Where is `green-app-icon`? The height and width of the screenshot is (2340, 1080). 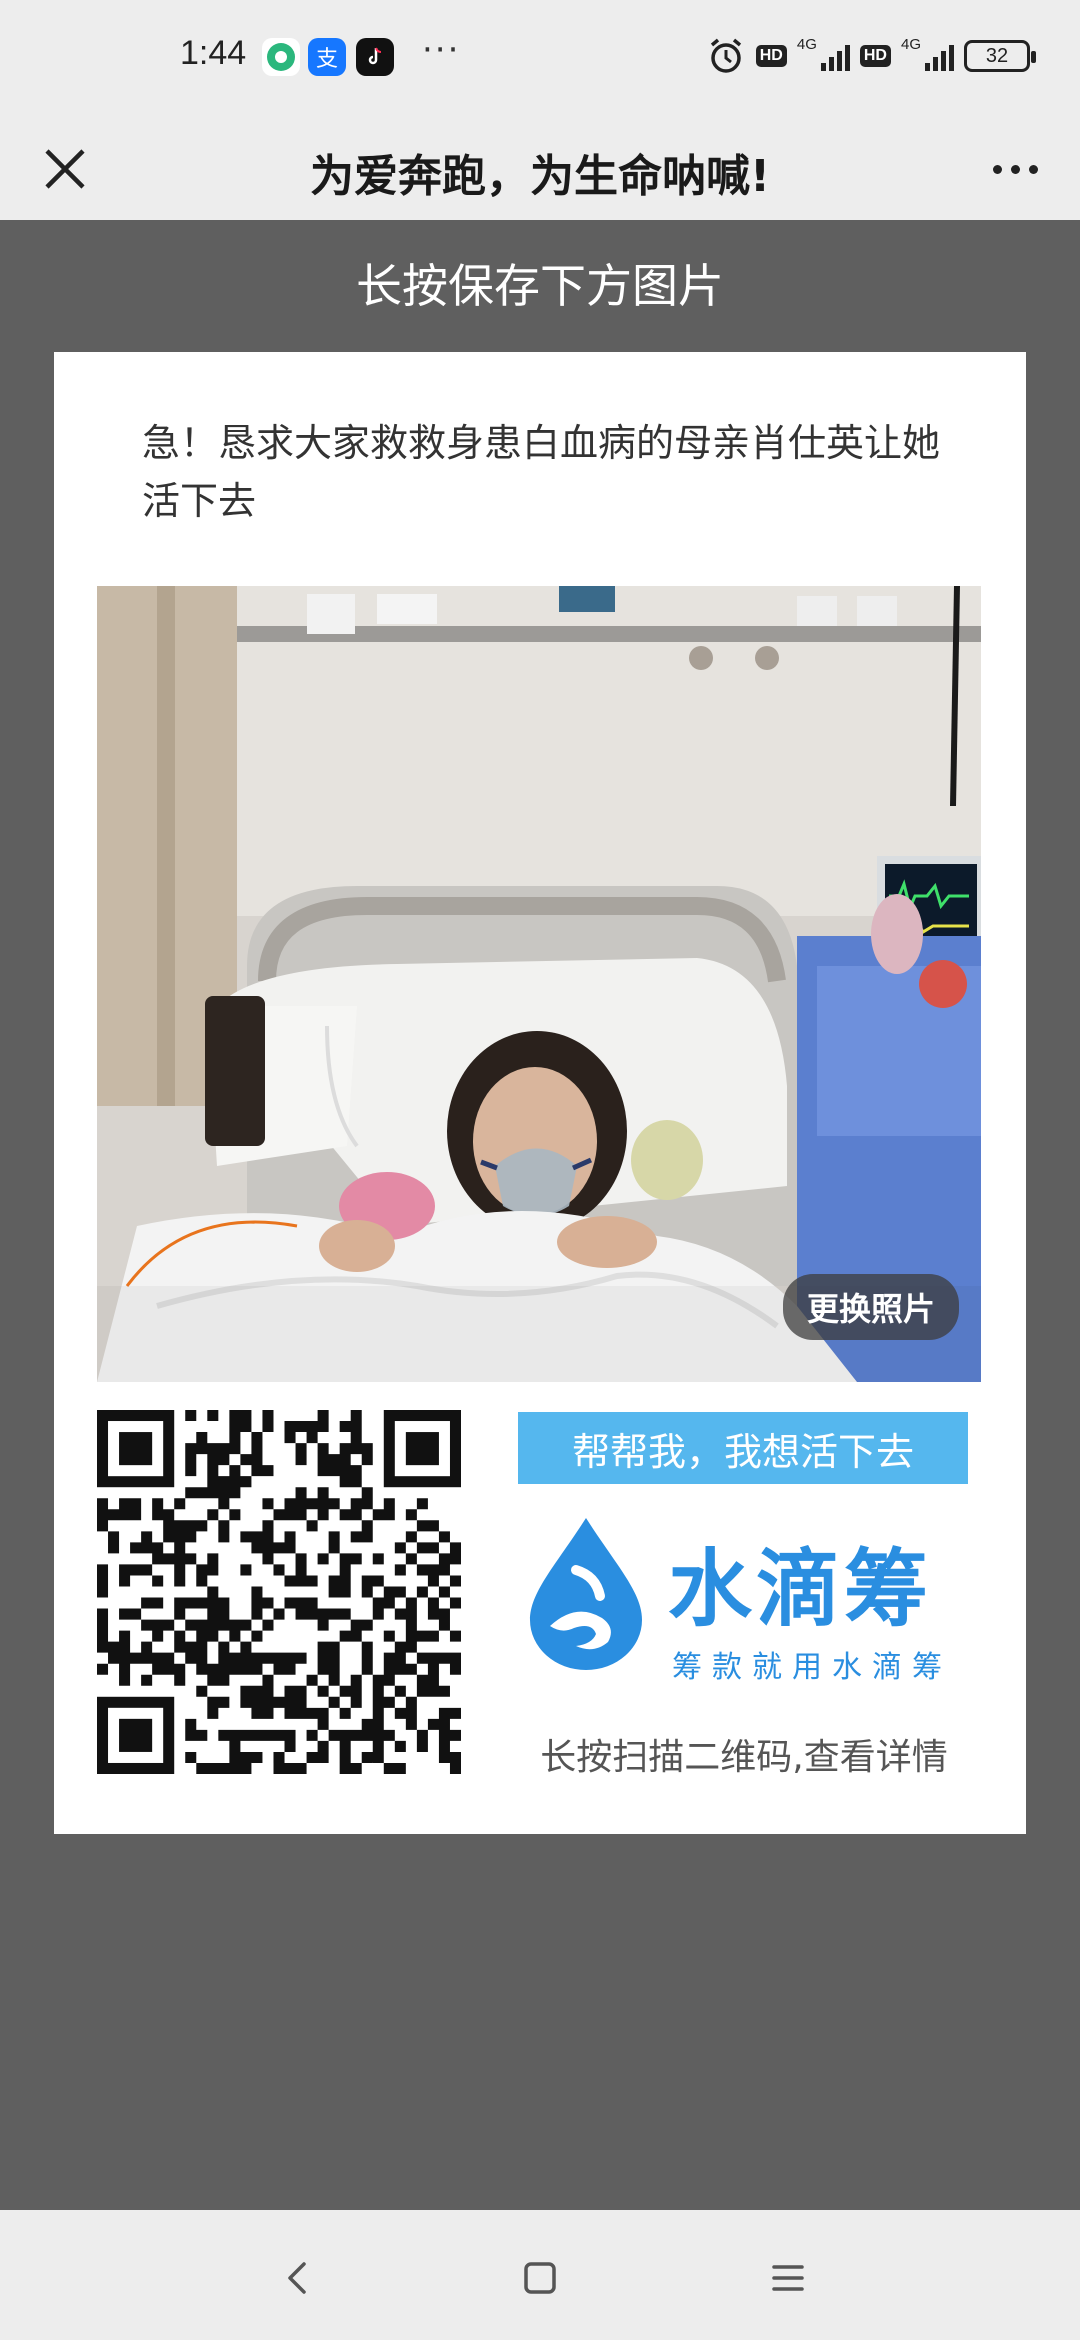 green-app-icon is located at coordinates (281, 57).